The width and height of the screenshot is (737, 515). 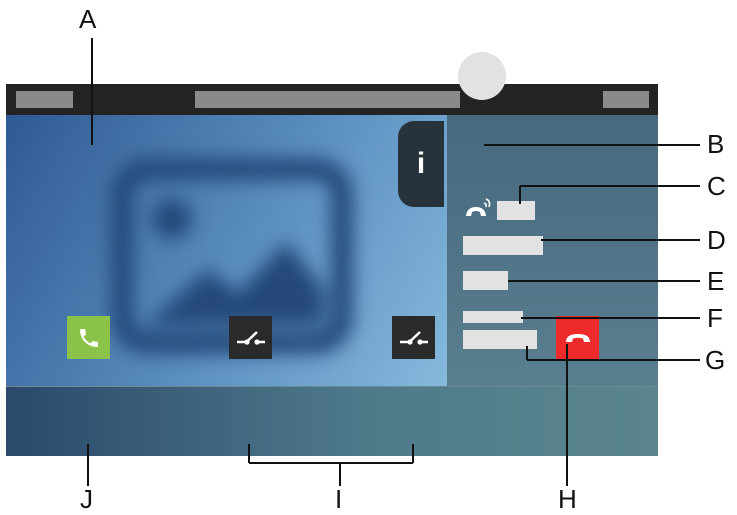 I want to click on callout-label-g: G, so click(x=715, y=360).